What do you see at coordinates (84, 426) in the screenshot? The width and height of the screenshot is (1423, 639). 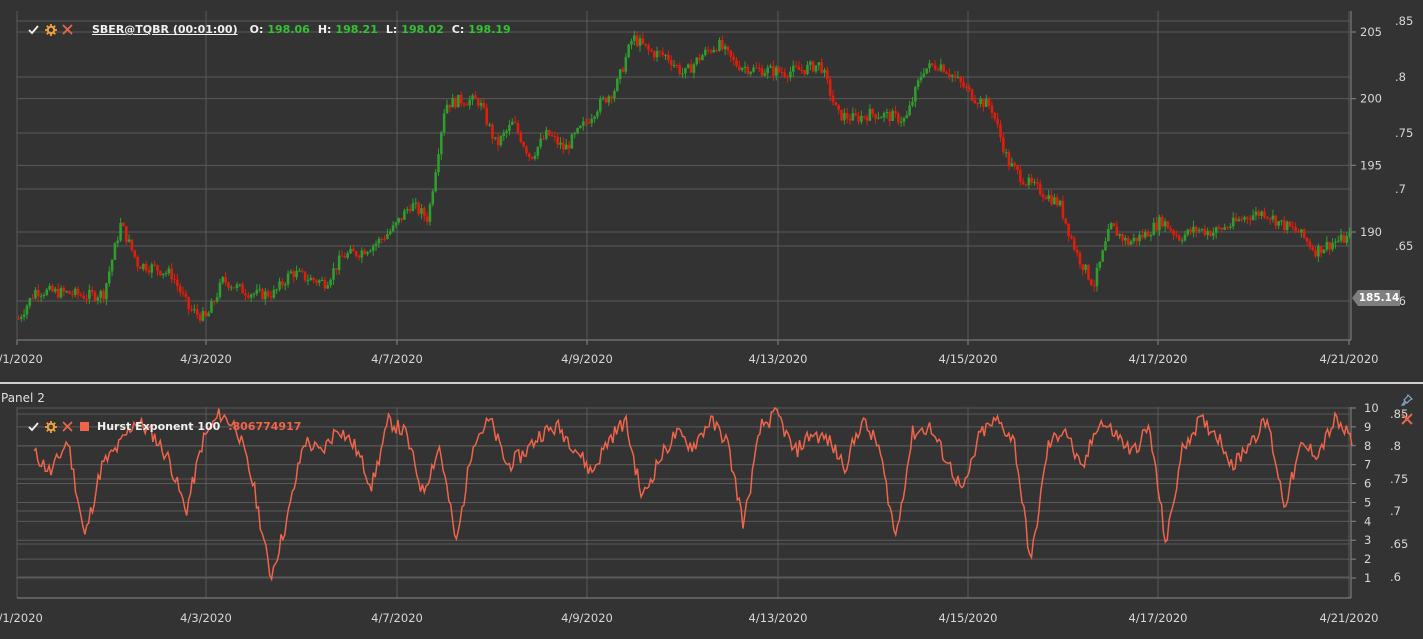 I see `color-swatch-icon` at bounding box center [84, 426].